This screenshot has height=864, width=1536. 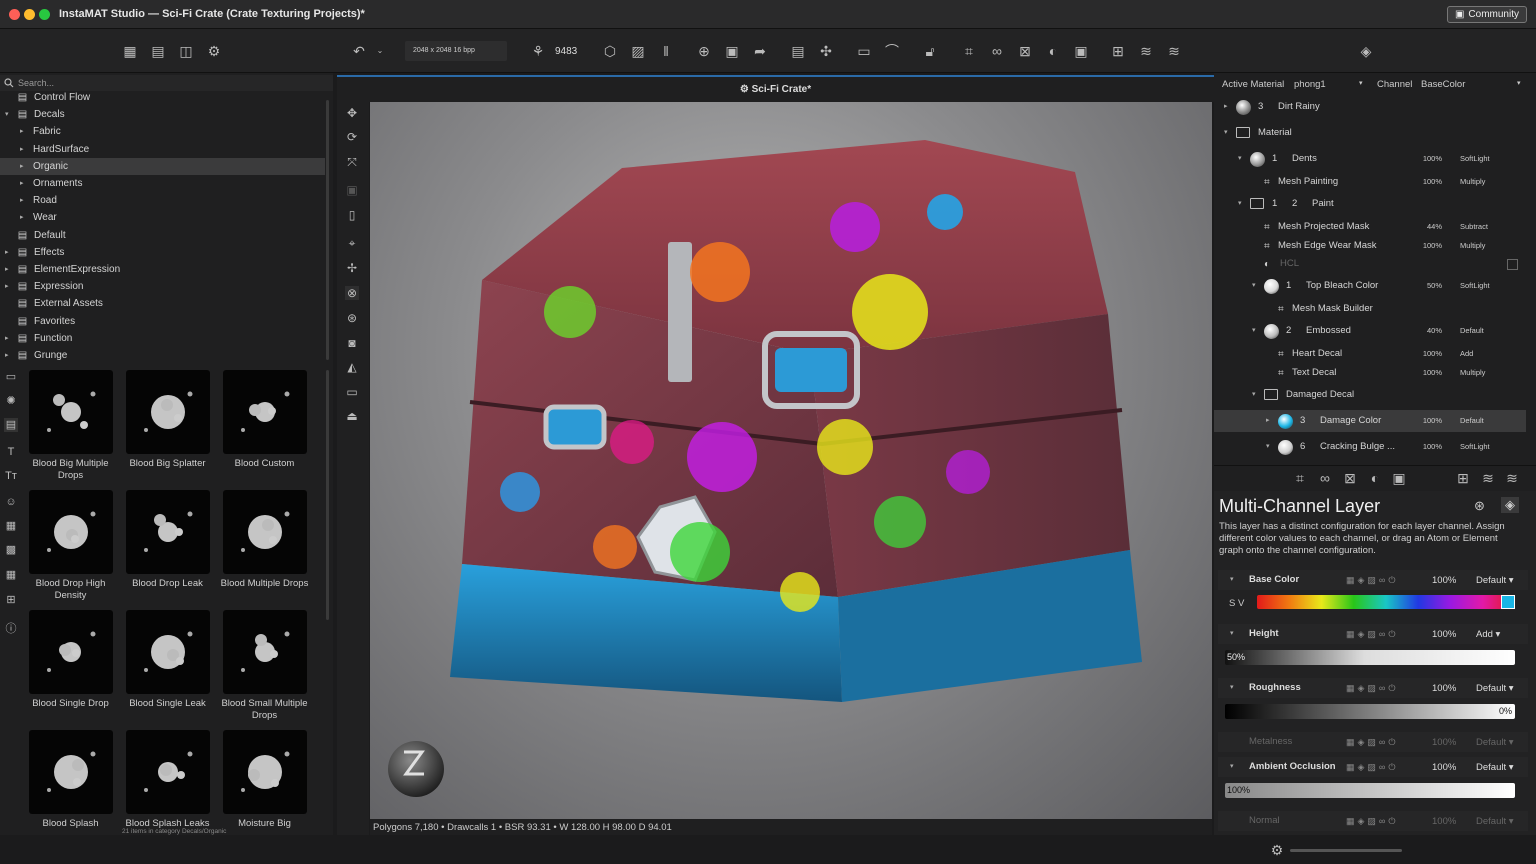 I want to click on asset-tile: Blood Small Multiple Drops, so click(x=264, y=664).